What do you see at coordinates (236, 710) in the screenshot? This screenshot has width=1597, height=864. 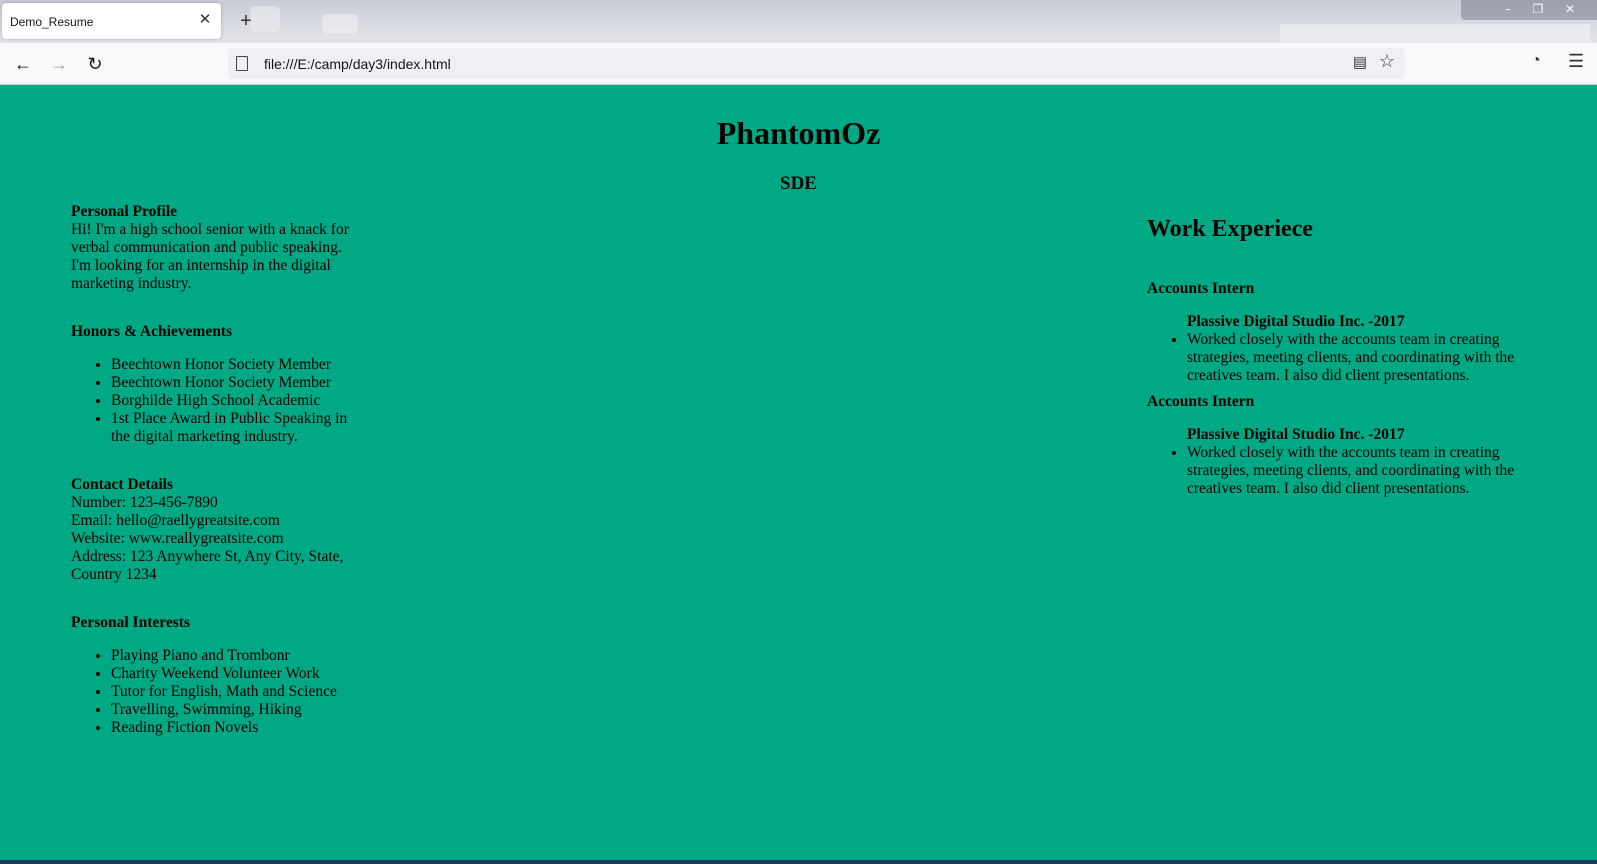 I see `list-item: Travelling, Swimming, Hiking` at bounding box center [236, 710].